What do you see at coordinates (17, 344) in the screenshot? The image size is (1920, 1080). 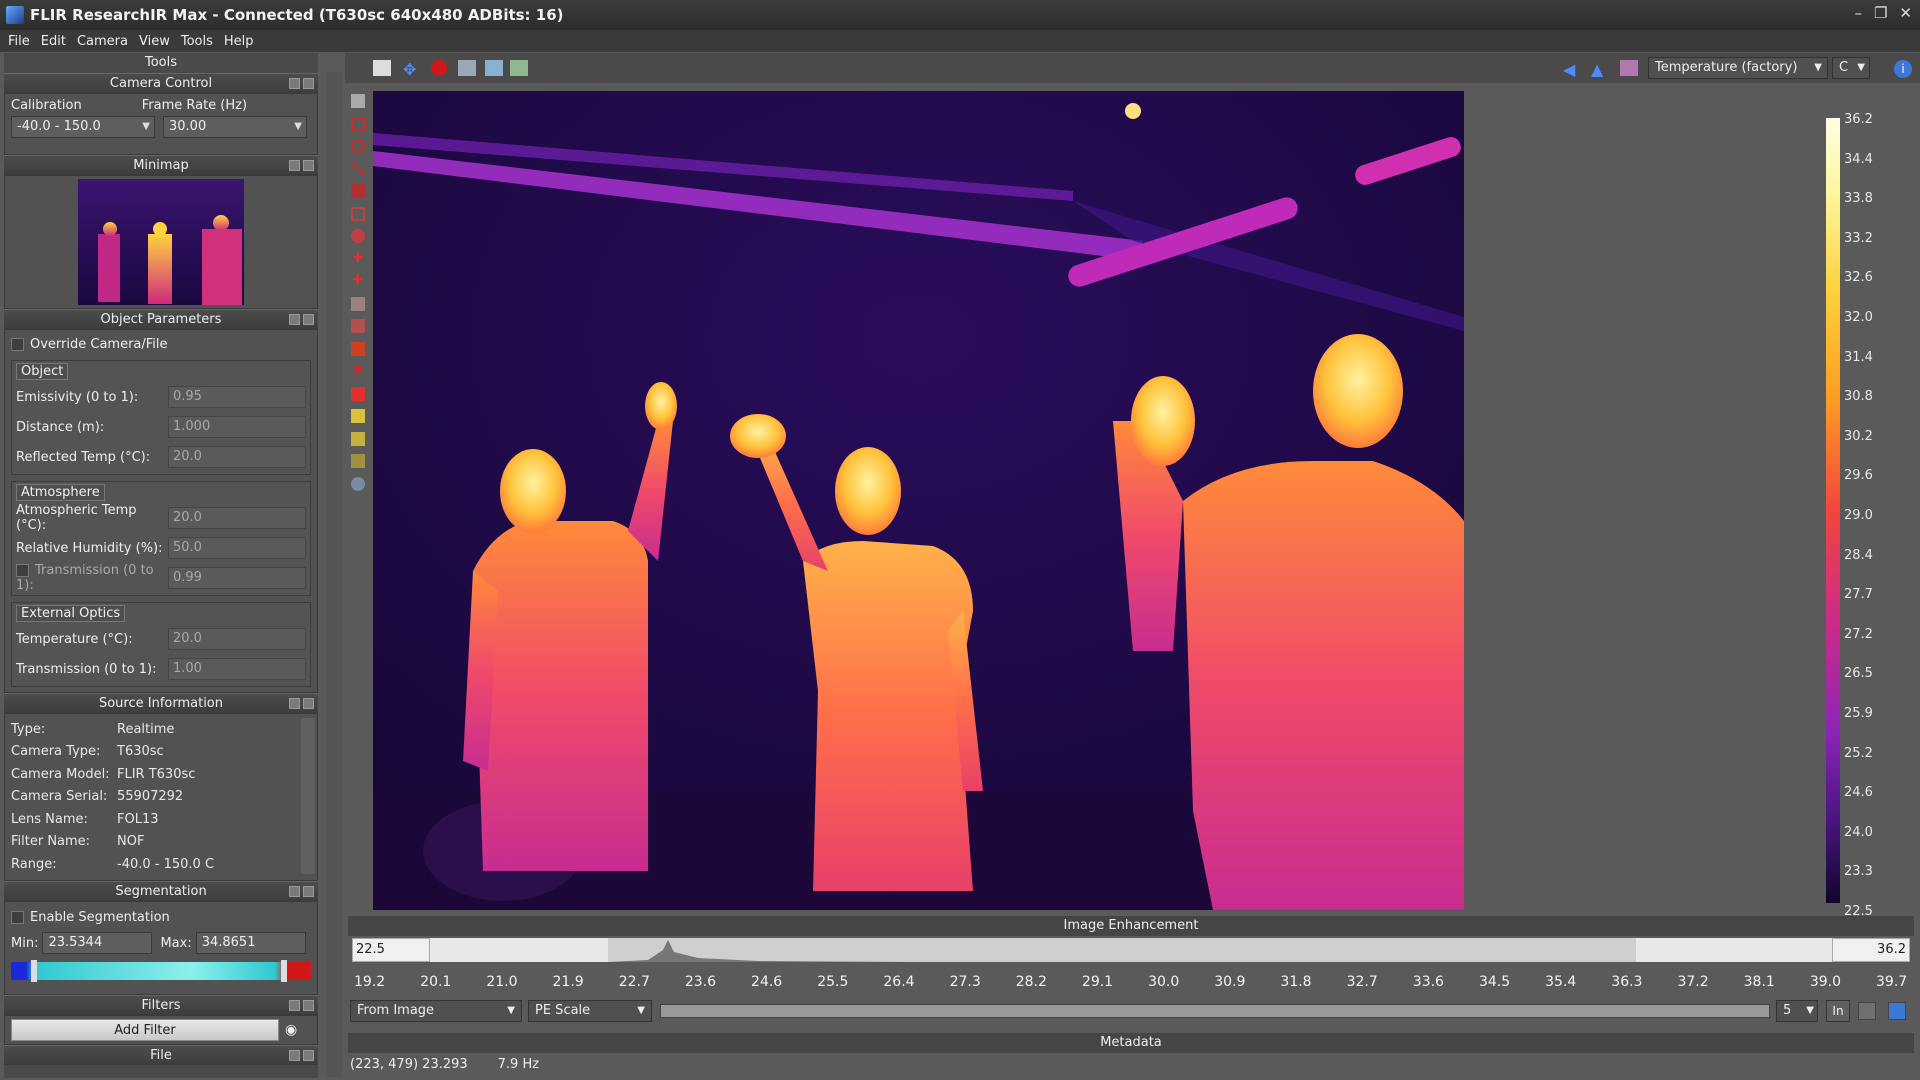 I see `override-checkbox` at bounding box center [17, 344].